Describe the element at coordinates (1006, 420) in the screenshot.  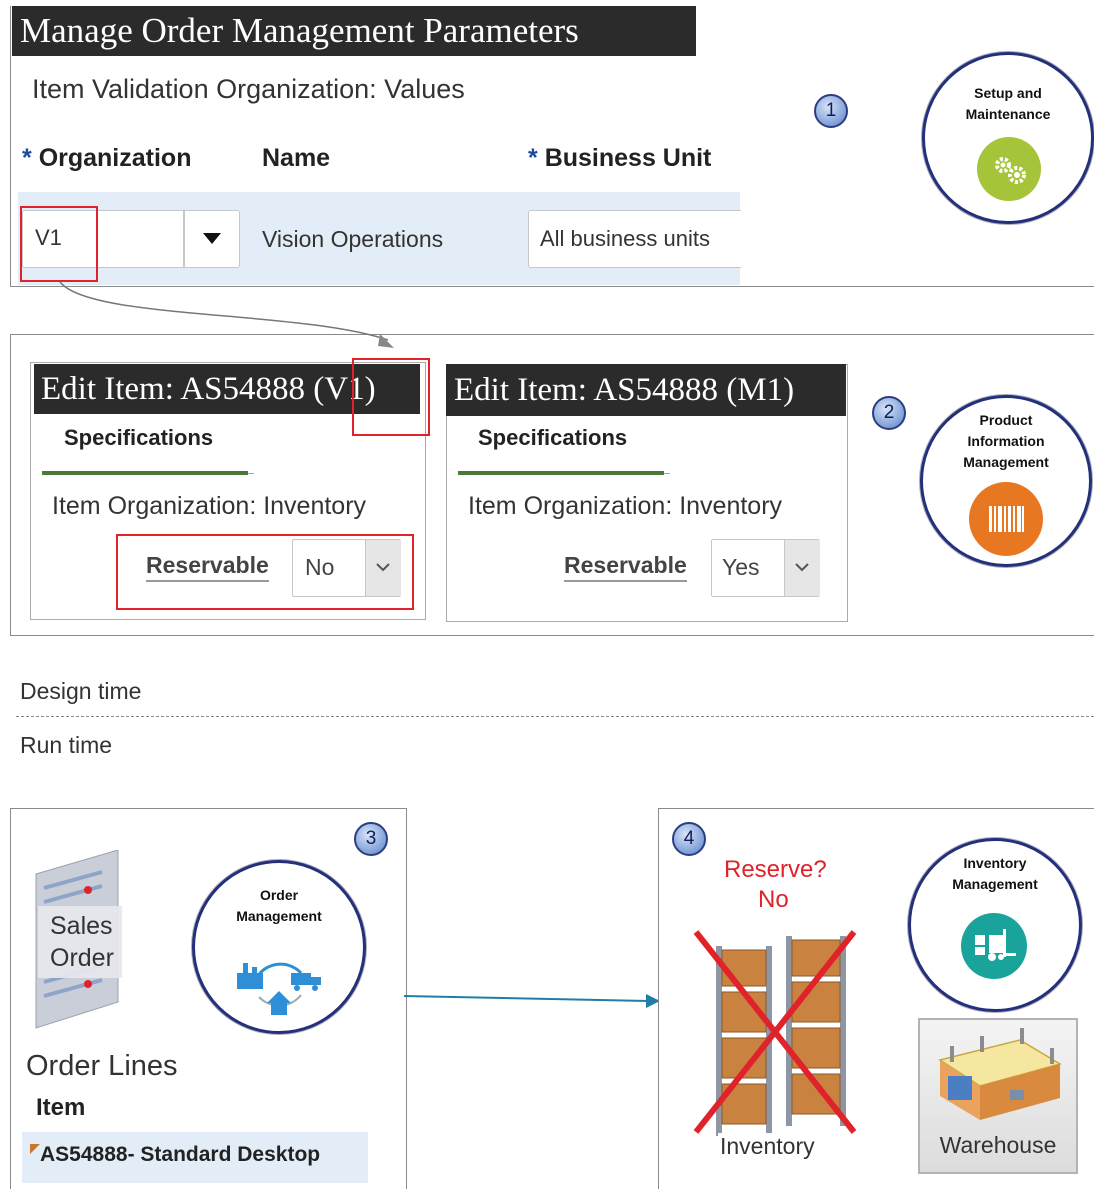
I see `badge-label-line1: Product` at that location.